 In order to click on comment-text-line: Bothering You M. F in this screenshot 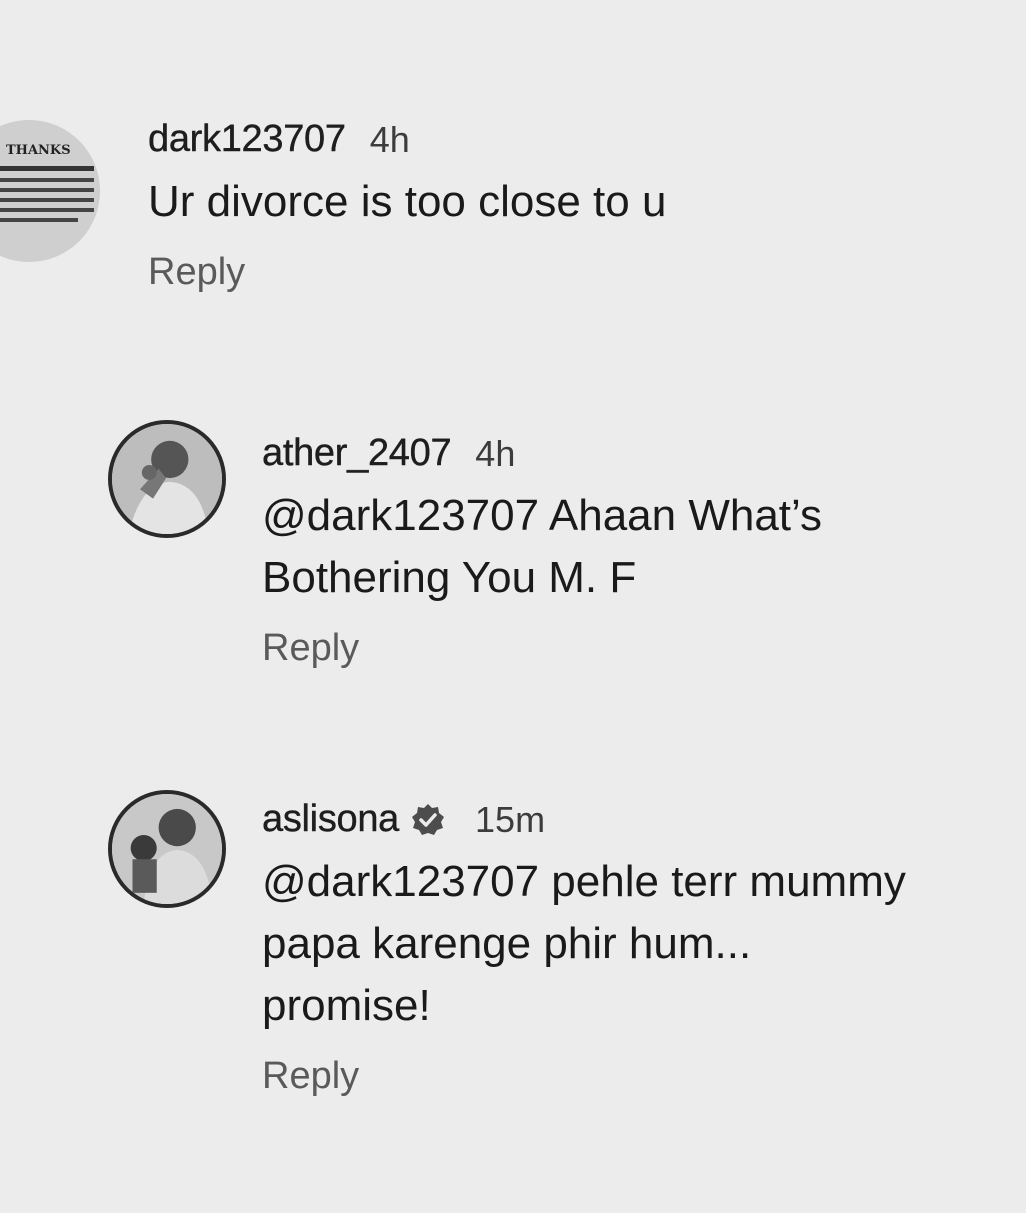, I will do `click(449, 577)`.